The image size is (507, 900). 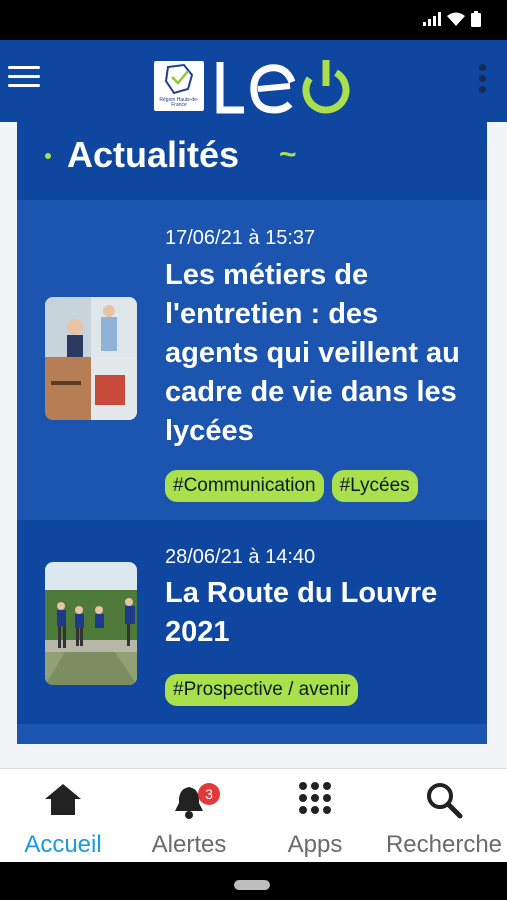 I want to click on more-options-button, so click(x=483, y=80).